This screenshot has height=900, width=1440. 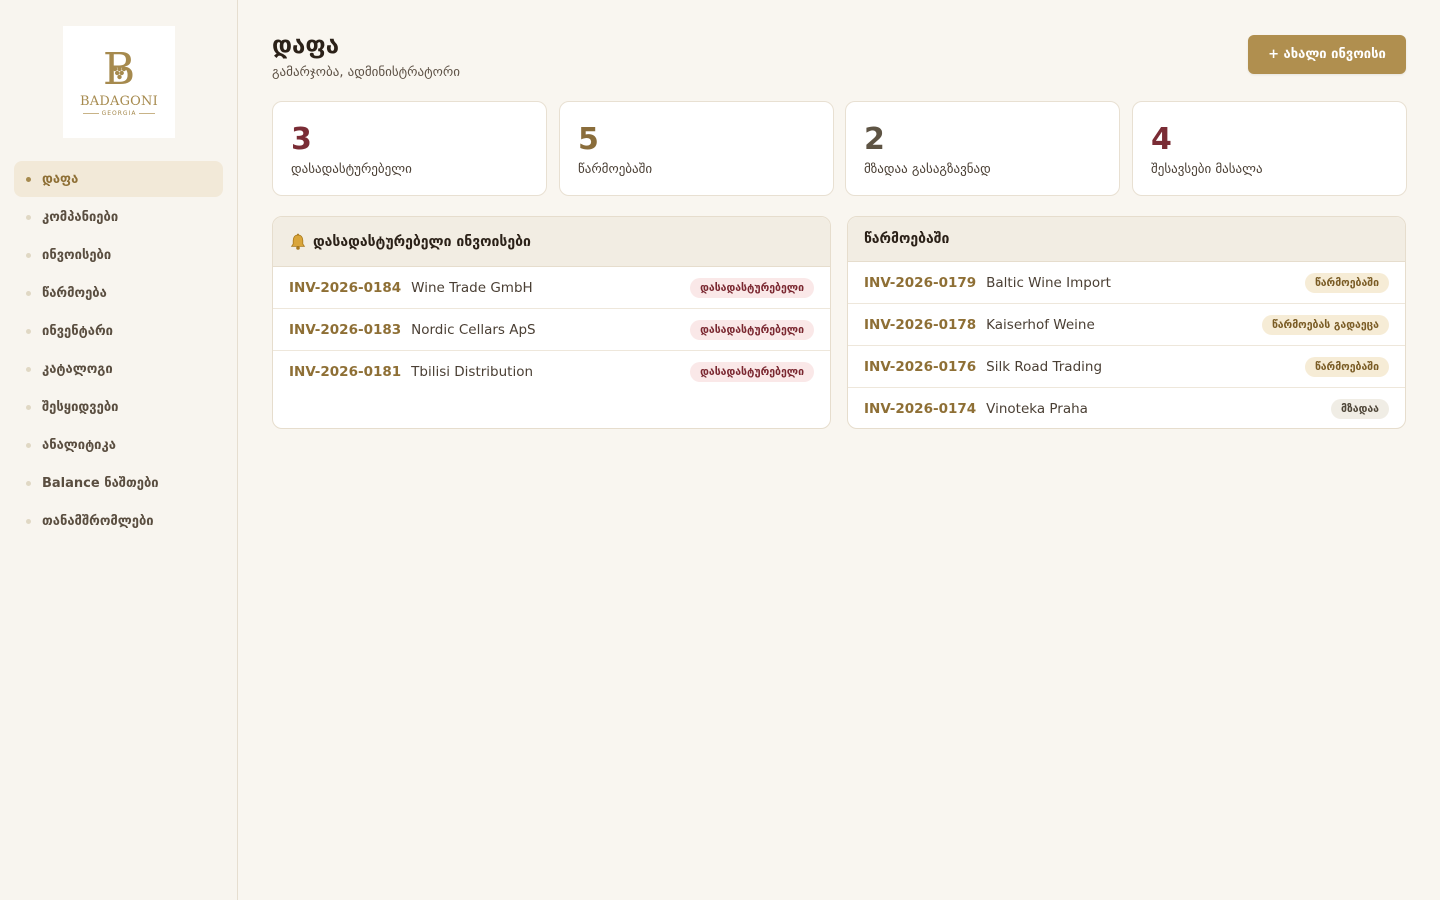 I want to click on invoice-company: Tbilisi Distribution, so click(x=472, y=372).